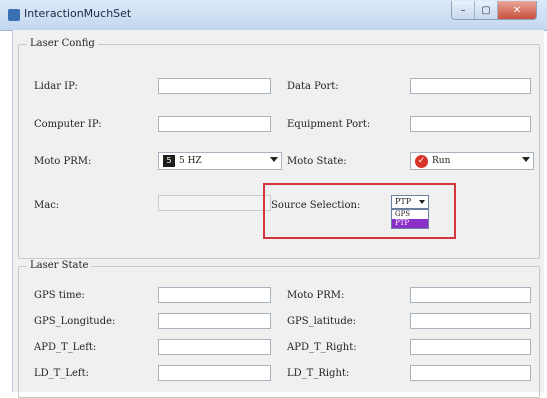 This screenshot has width=547, height=398. What do you see at coordinates (68, 124) in the screenshot?
I see `computer-ip-label: Computer IP:` at bounding box center [68, 124].